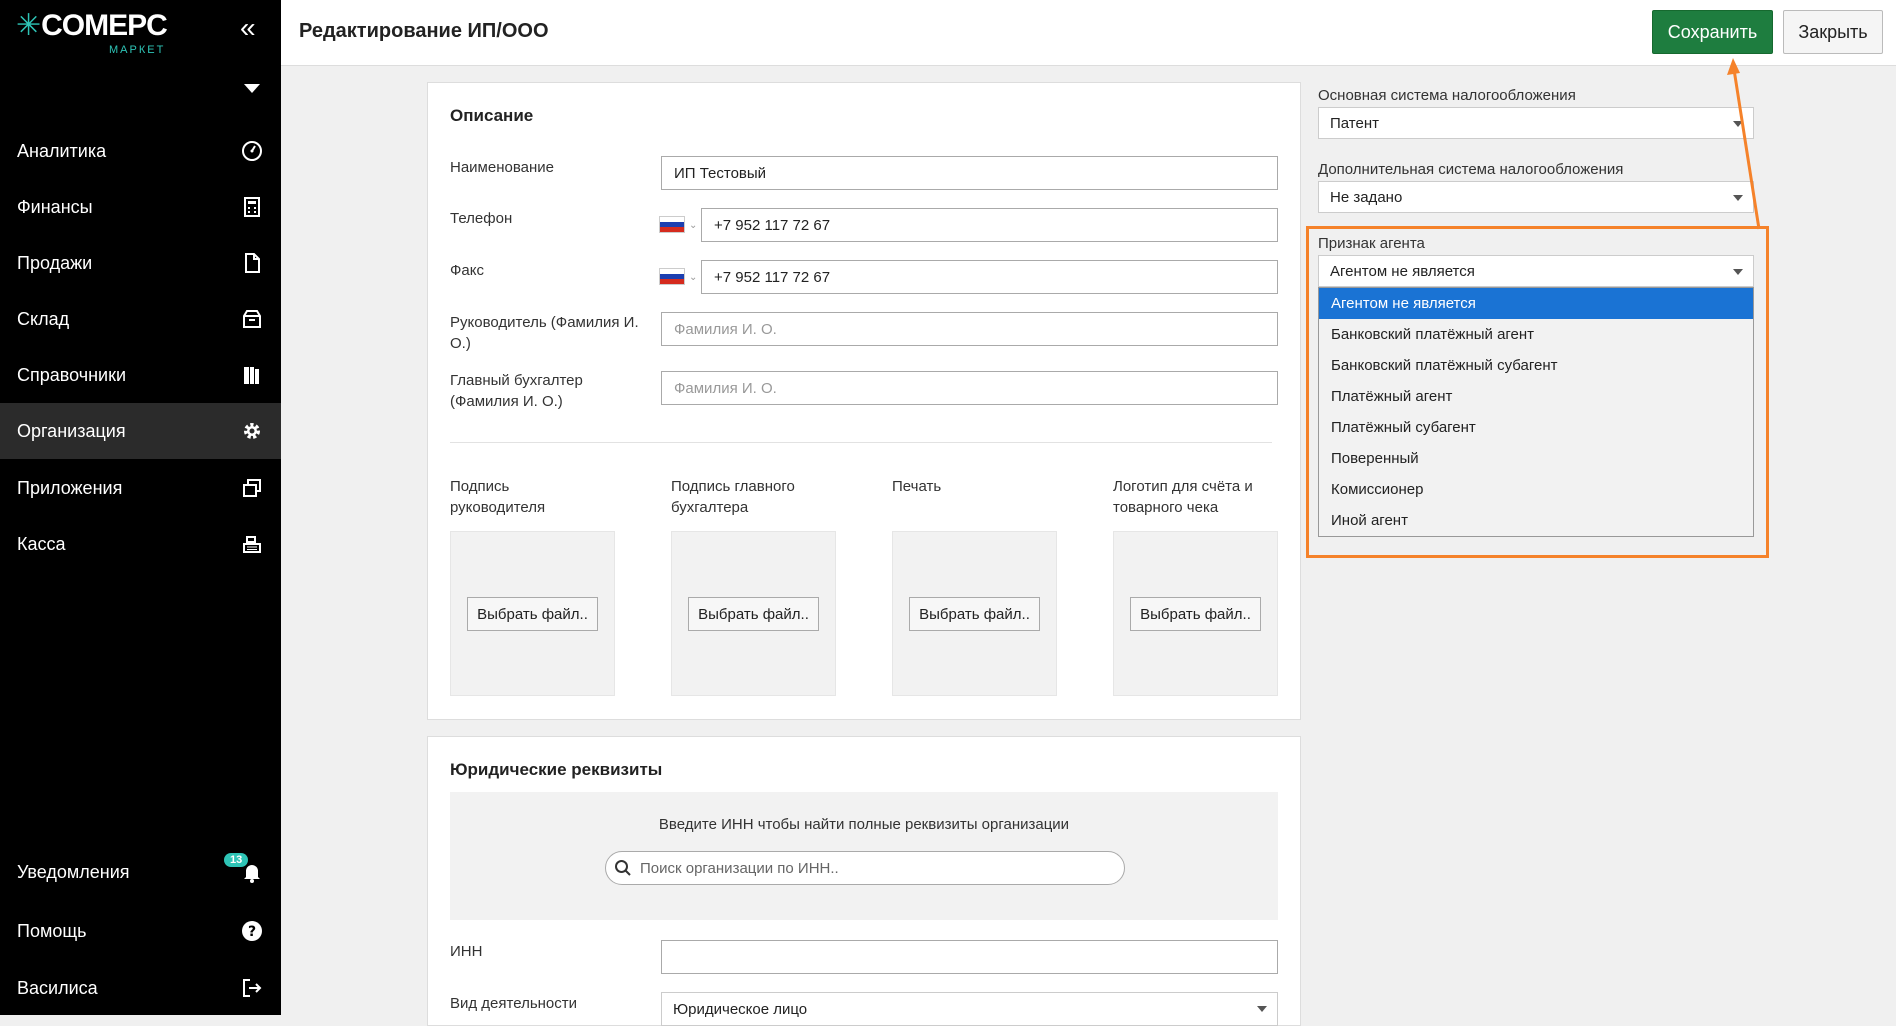 The height and width of the screenshot is (1026, 1896). I want to click on help-icon: ?, so click(252, 931).